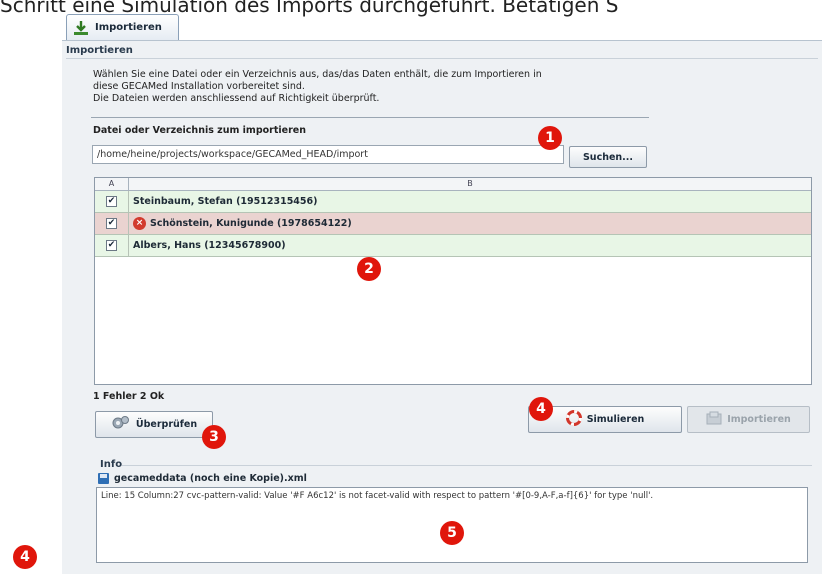 This screenshot has width=823, height=574. I want to click on table-row: ✔ Albers, Hans (12345678900), so click(453, 246).